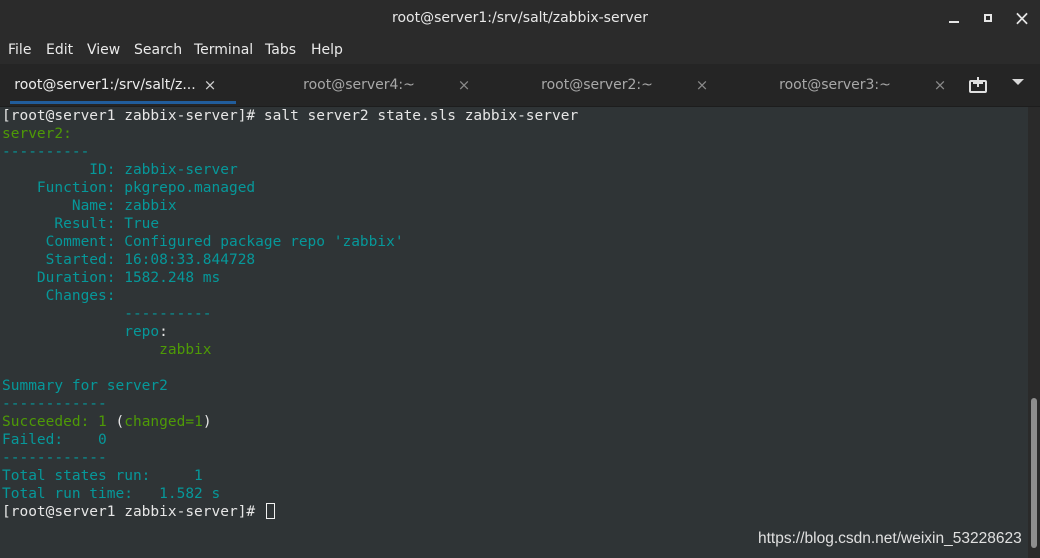 The height and width of the screenshot is (558, 1040). Describe the element at coordinates (107, 350) in the screenshot. I see `repo-value-line: zabbix` at that location.